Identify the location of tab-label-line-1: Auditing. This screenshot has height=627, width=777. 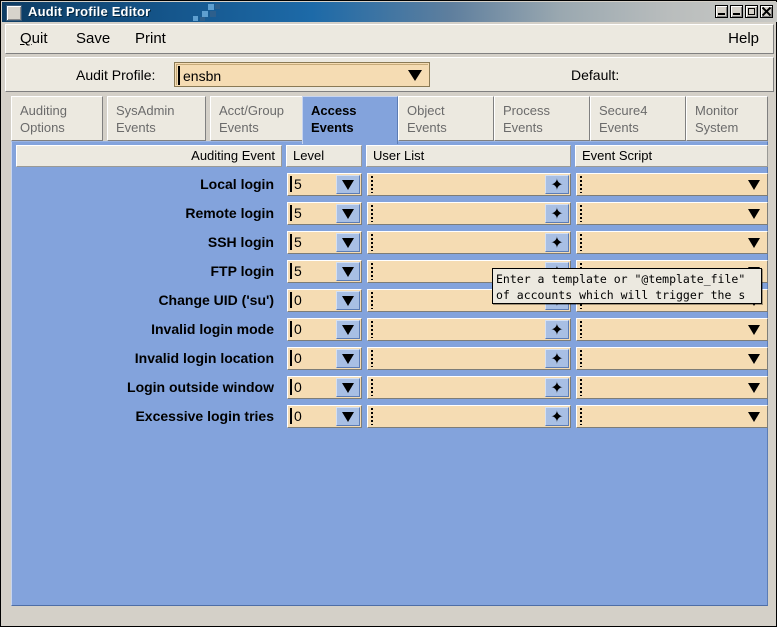
(43, 110).